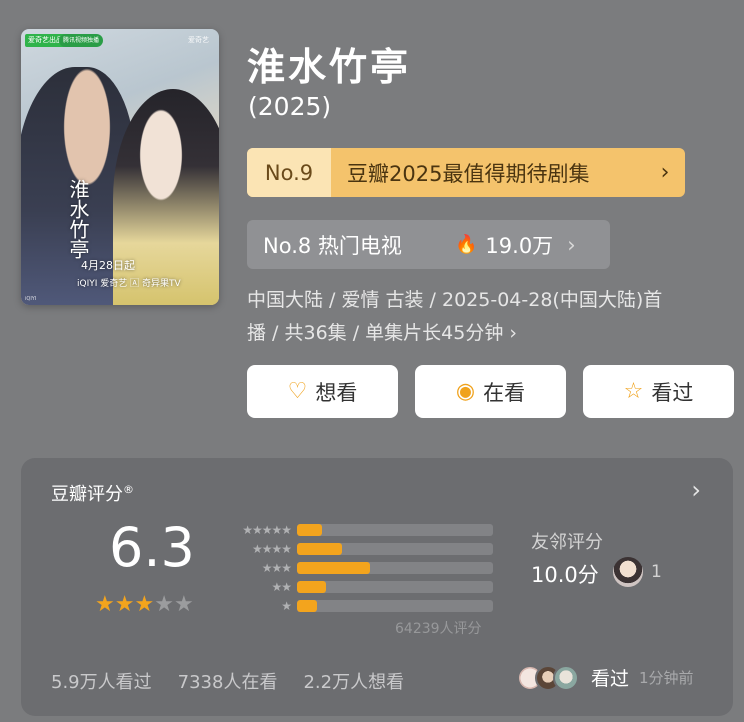  Describe the element at coordinates (504, 392) in the screenshot. I see `button-label: 在看` at that location.